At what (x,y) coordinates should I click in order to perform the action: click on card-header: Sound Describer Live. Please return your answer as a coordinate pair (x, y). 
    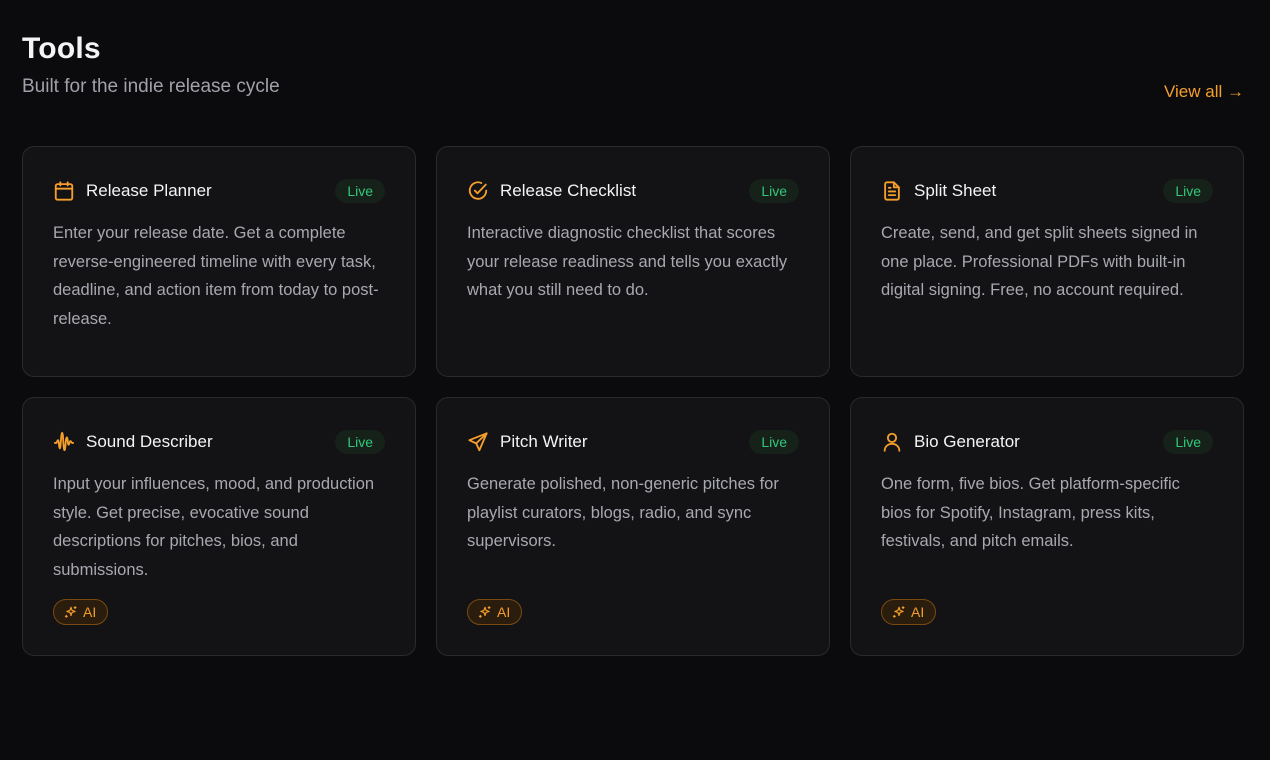
    Looking at the image, I should click on (219, 442).